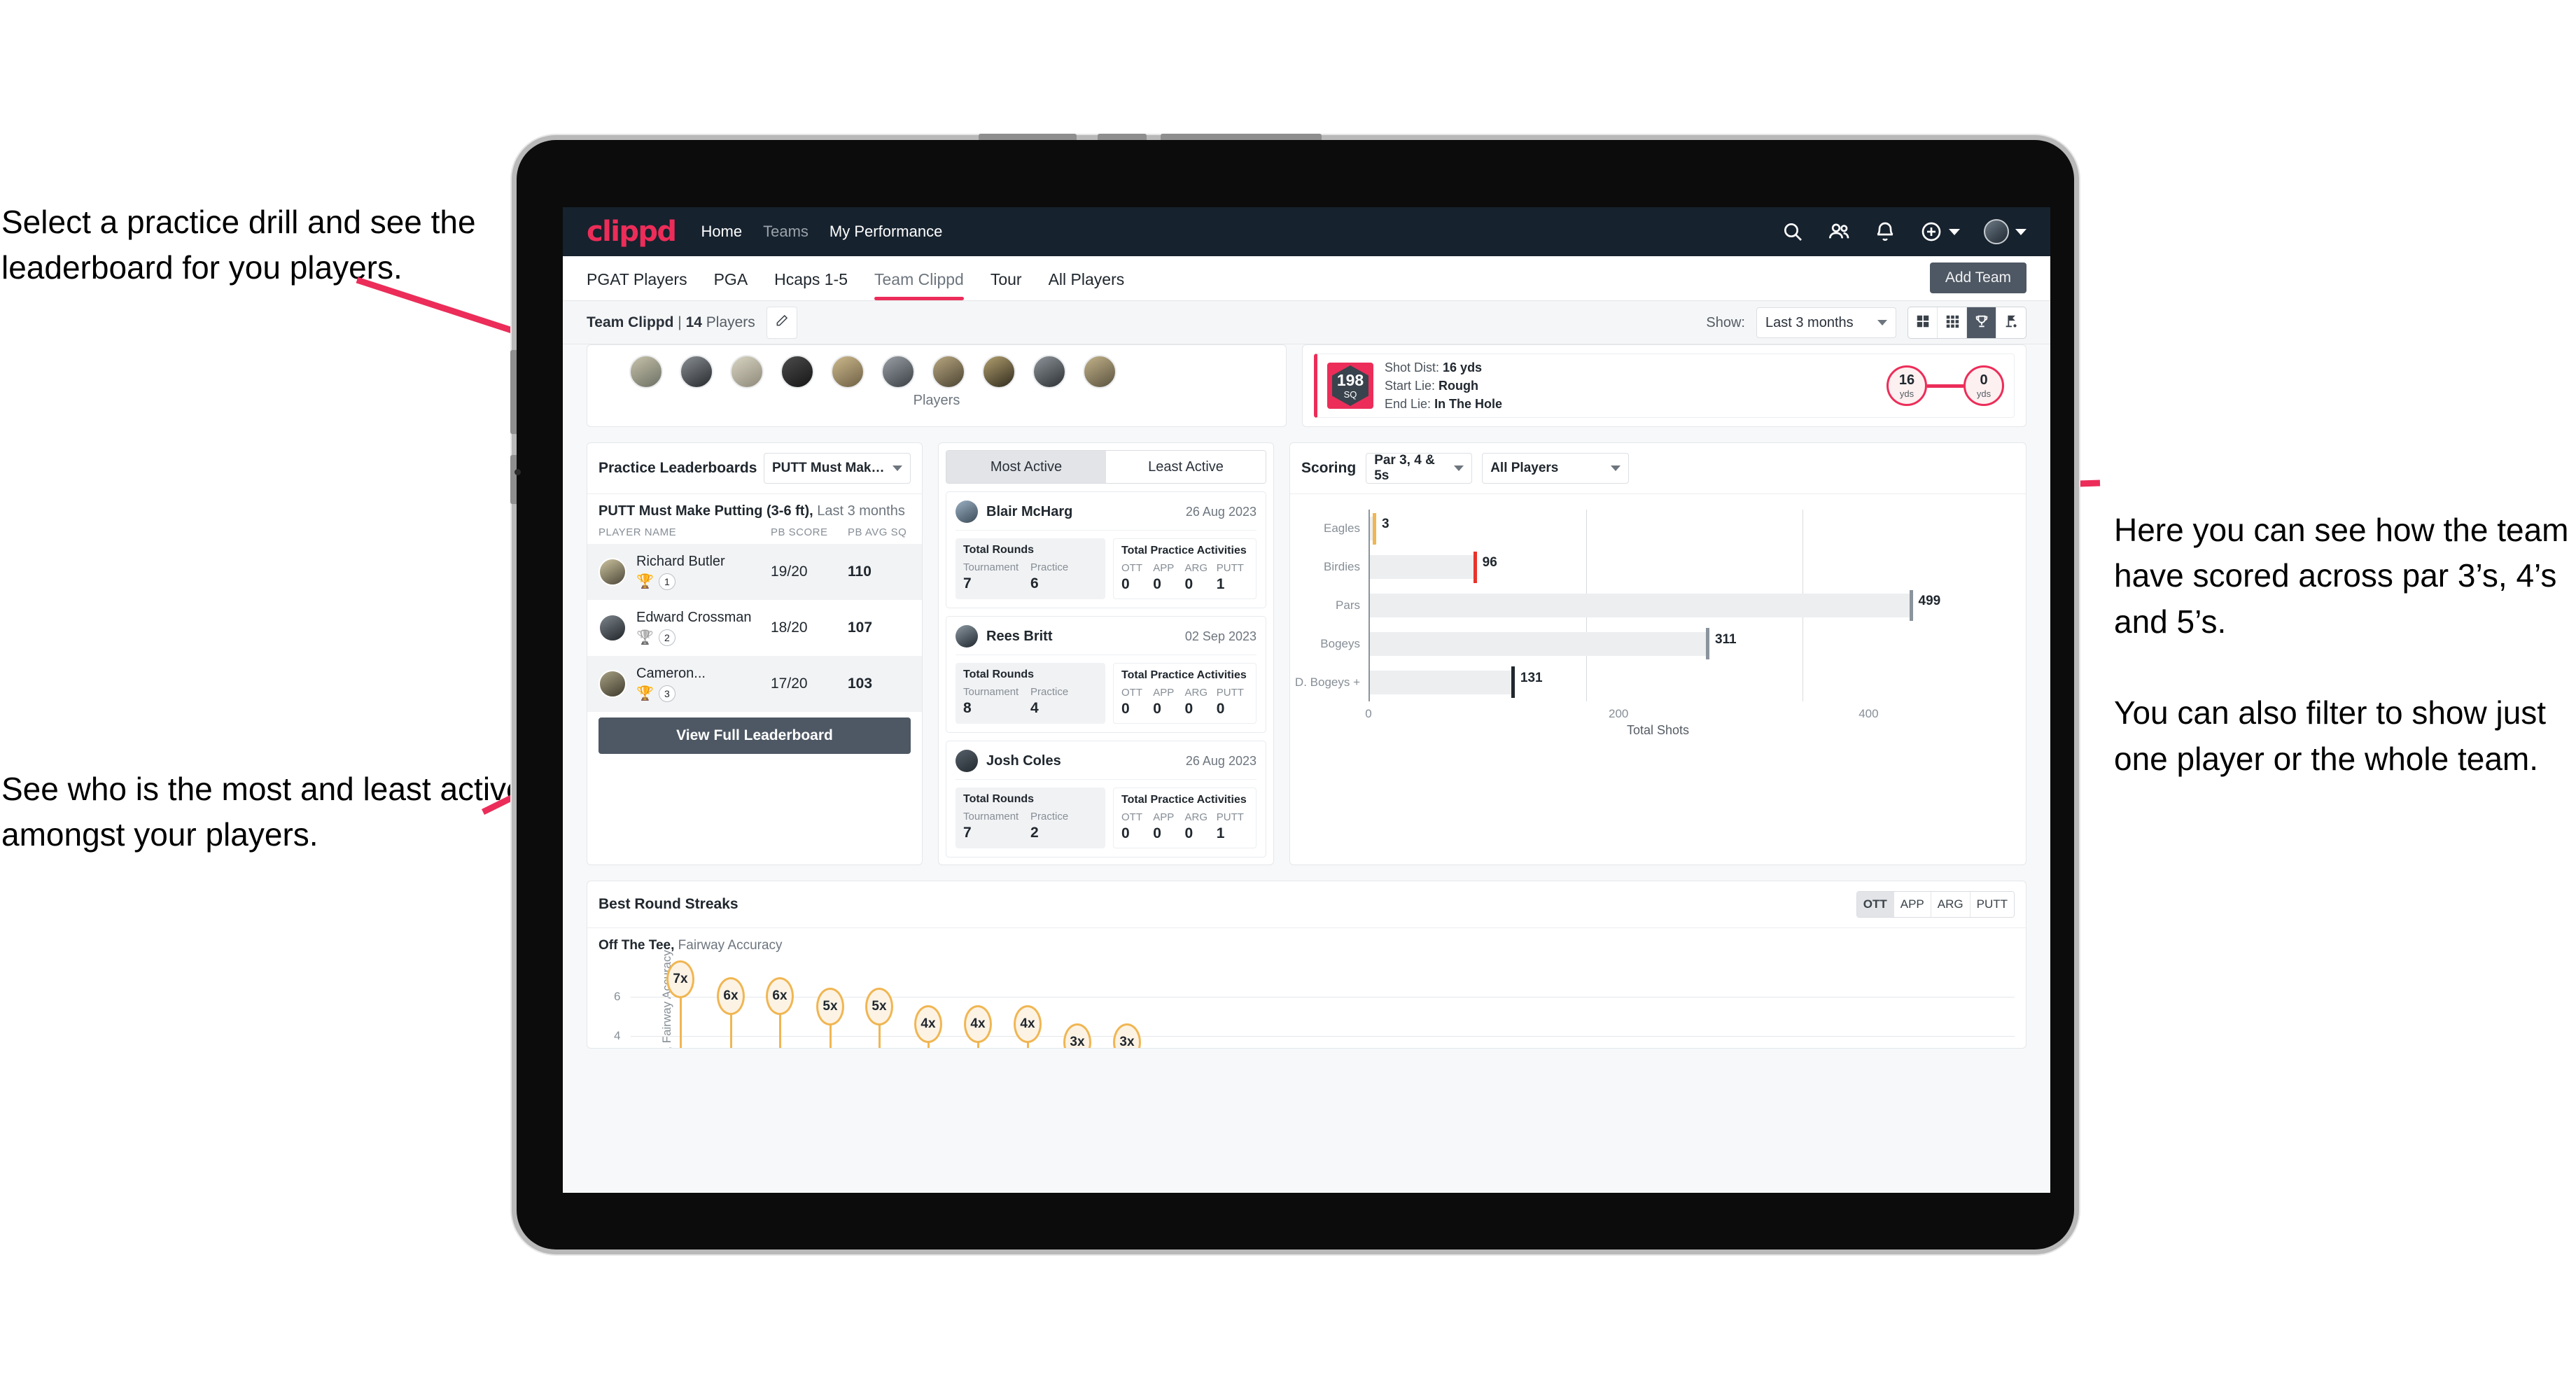 This screenshot has height=1386, width=2576. I want to click on tab-least-active: Least Active, so click(1186, 467).